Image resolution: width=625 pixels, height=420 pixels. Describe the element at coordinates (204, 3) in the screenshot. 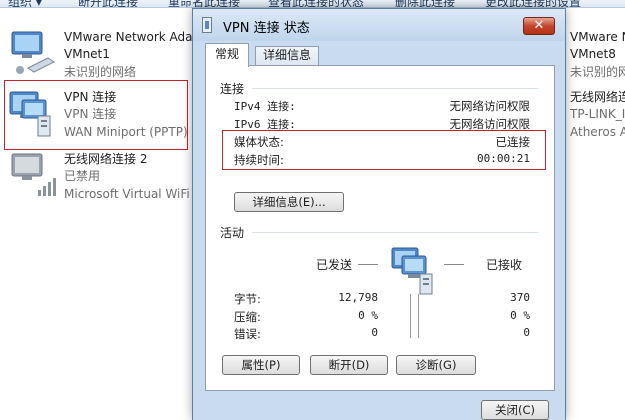

I see `rename-command: 重命名此连接` at that location.